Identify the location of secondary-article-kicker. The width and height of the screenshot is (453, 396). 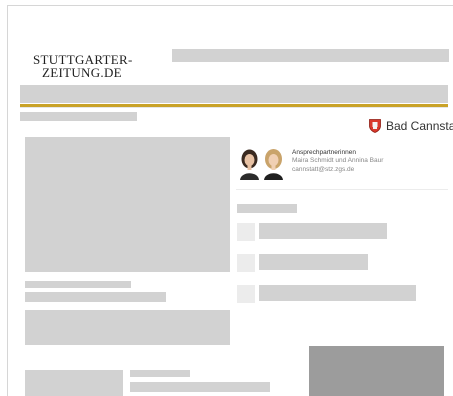
(160, 373).